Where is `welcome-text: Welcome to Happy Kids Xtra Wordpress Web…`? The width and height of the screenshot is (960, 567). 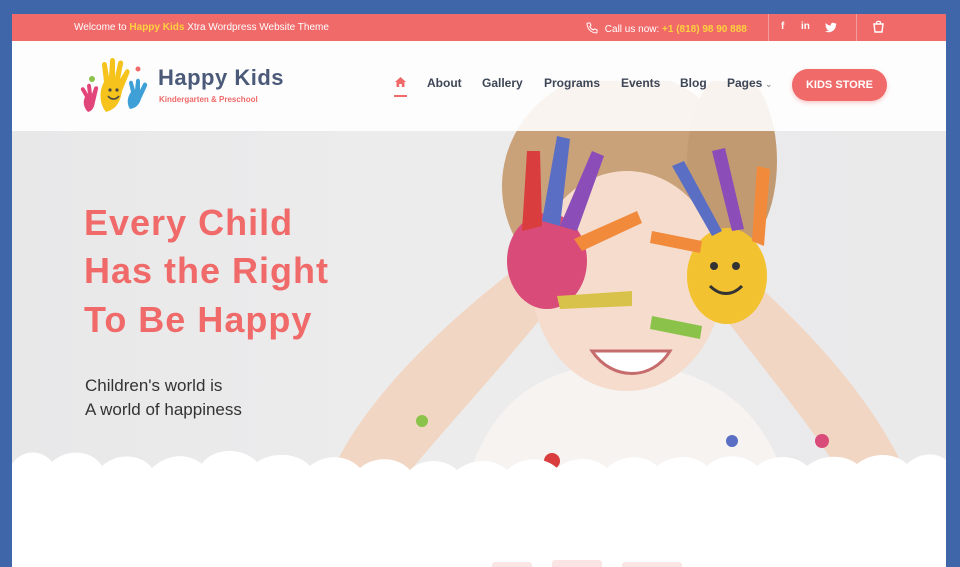
welcome-text: Welcome to Happy Kids Xtra Wordpress Web… is located at coordinates (201, 27).